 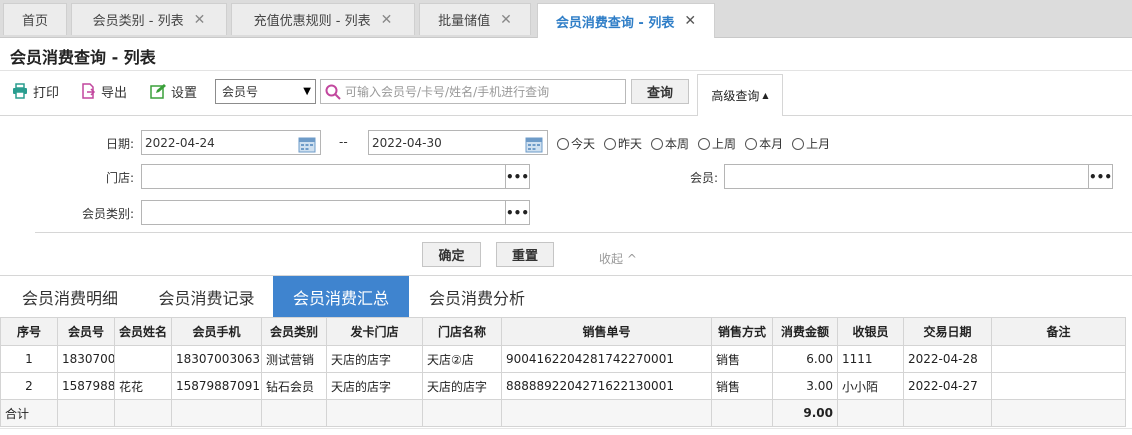 What do you see at coordinates (606, 359) in the screenshot?
I see `table-cell: 900416220428174227000​1` at bounding box center [606, 359].